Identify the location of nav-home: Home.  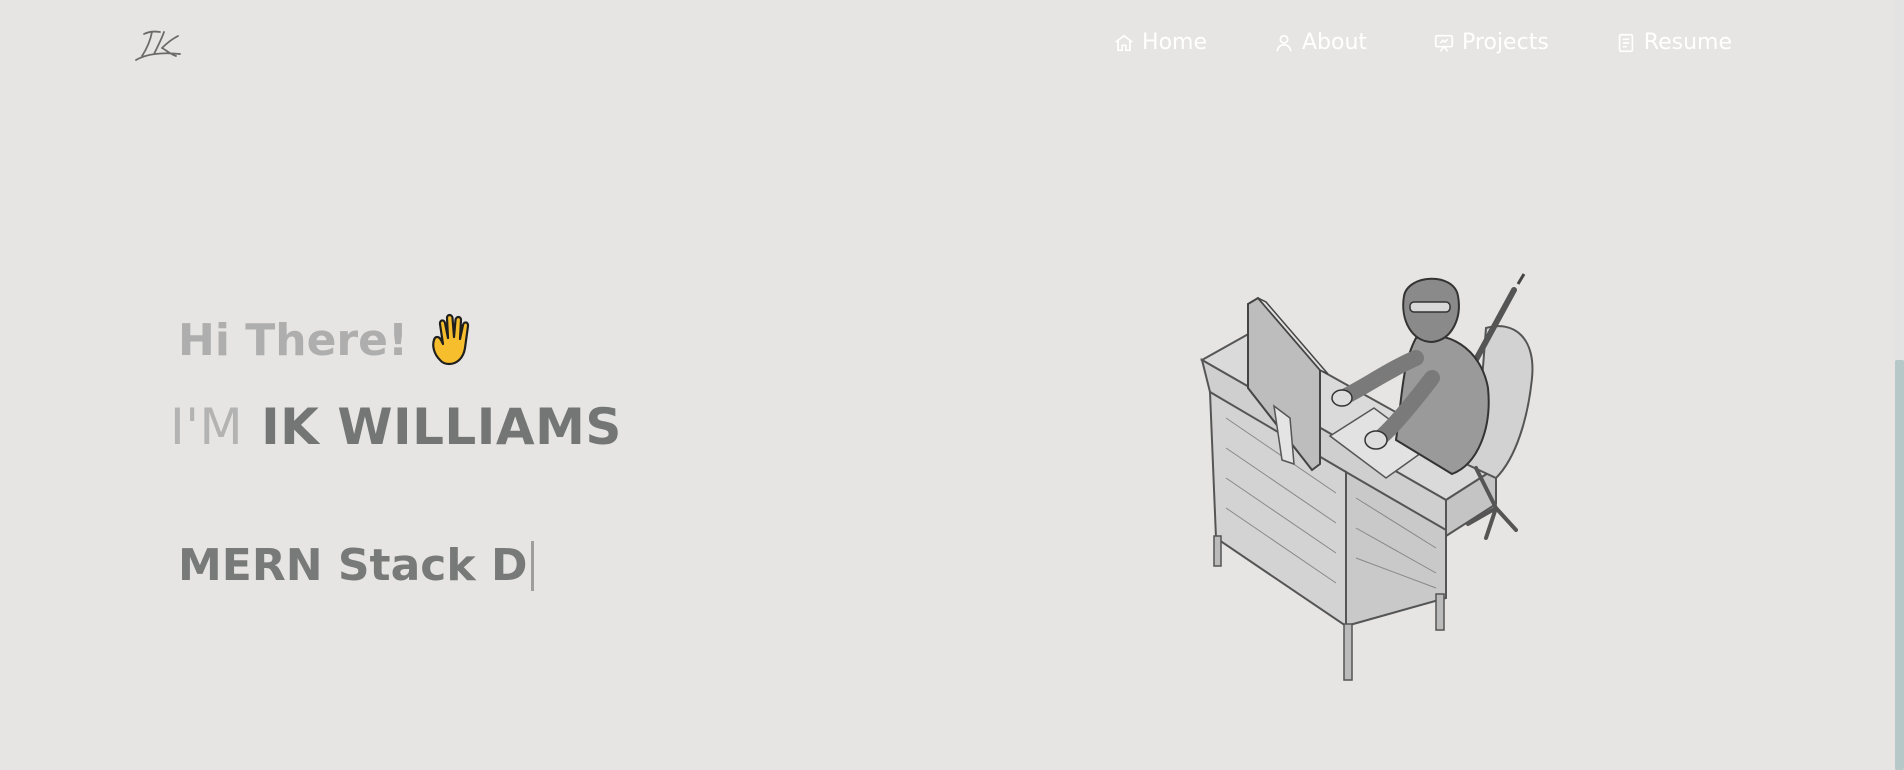
(1160, 42).